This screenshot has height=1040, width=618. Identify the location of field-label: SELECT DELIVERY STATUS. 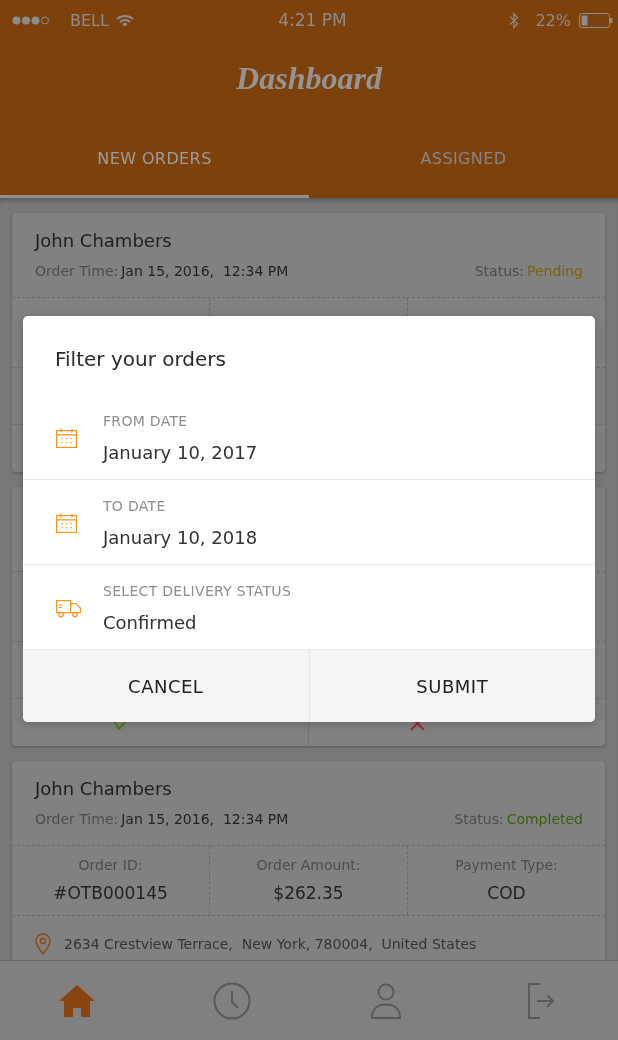
(197, 591).